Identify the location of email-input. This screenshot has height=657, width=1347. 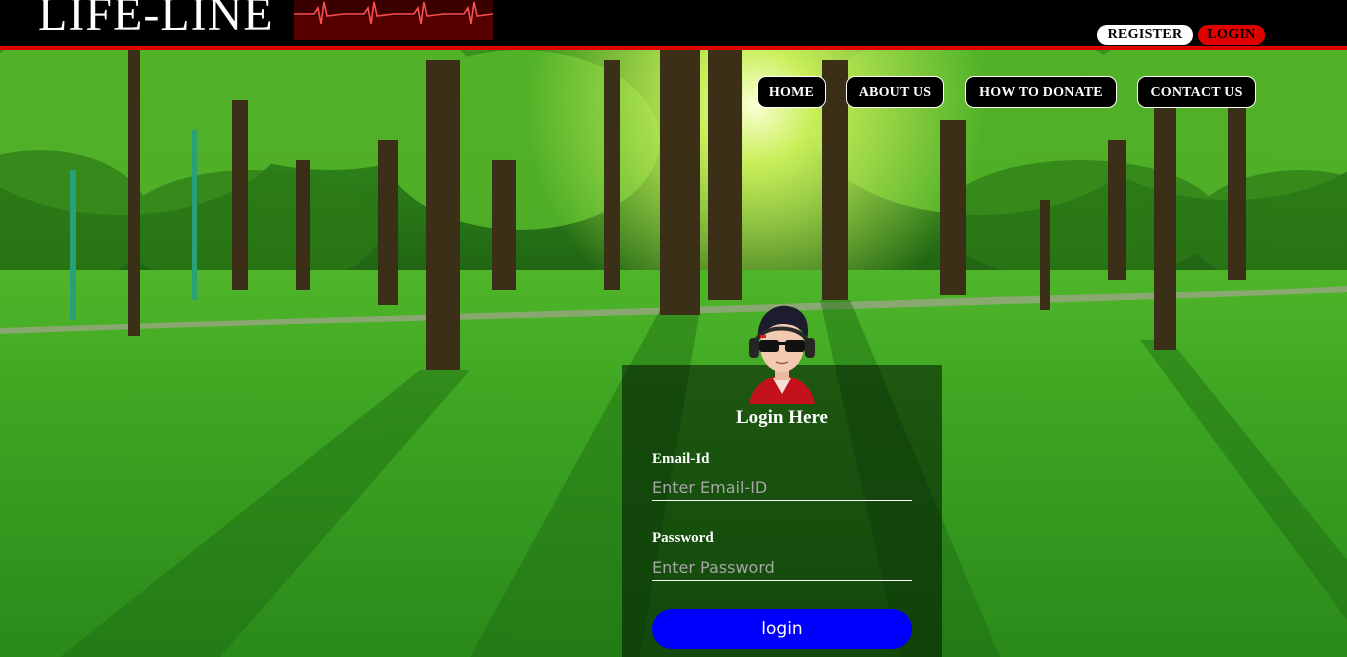
(782, 488).